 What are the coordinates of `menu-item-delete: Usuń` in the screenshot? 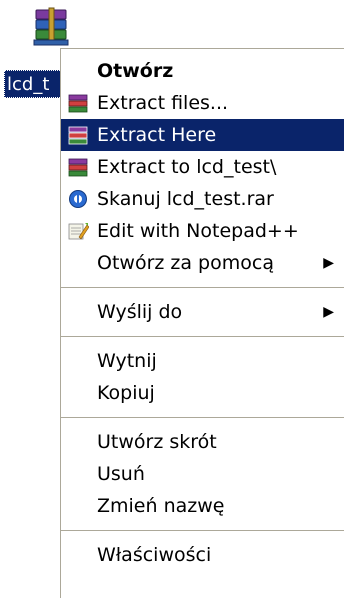 It's located at (202, 474).